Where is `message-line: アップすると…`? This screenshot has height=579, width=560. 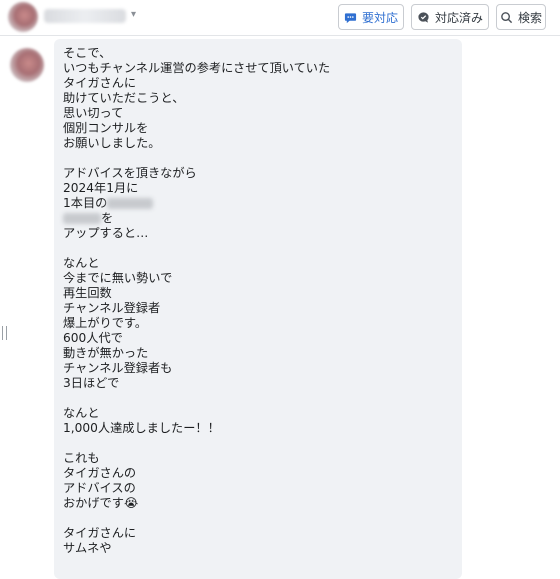
message-line: アップすると… is located at coordinates (106, 233).